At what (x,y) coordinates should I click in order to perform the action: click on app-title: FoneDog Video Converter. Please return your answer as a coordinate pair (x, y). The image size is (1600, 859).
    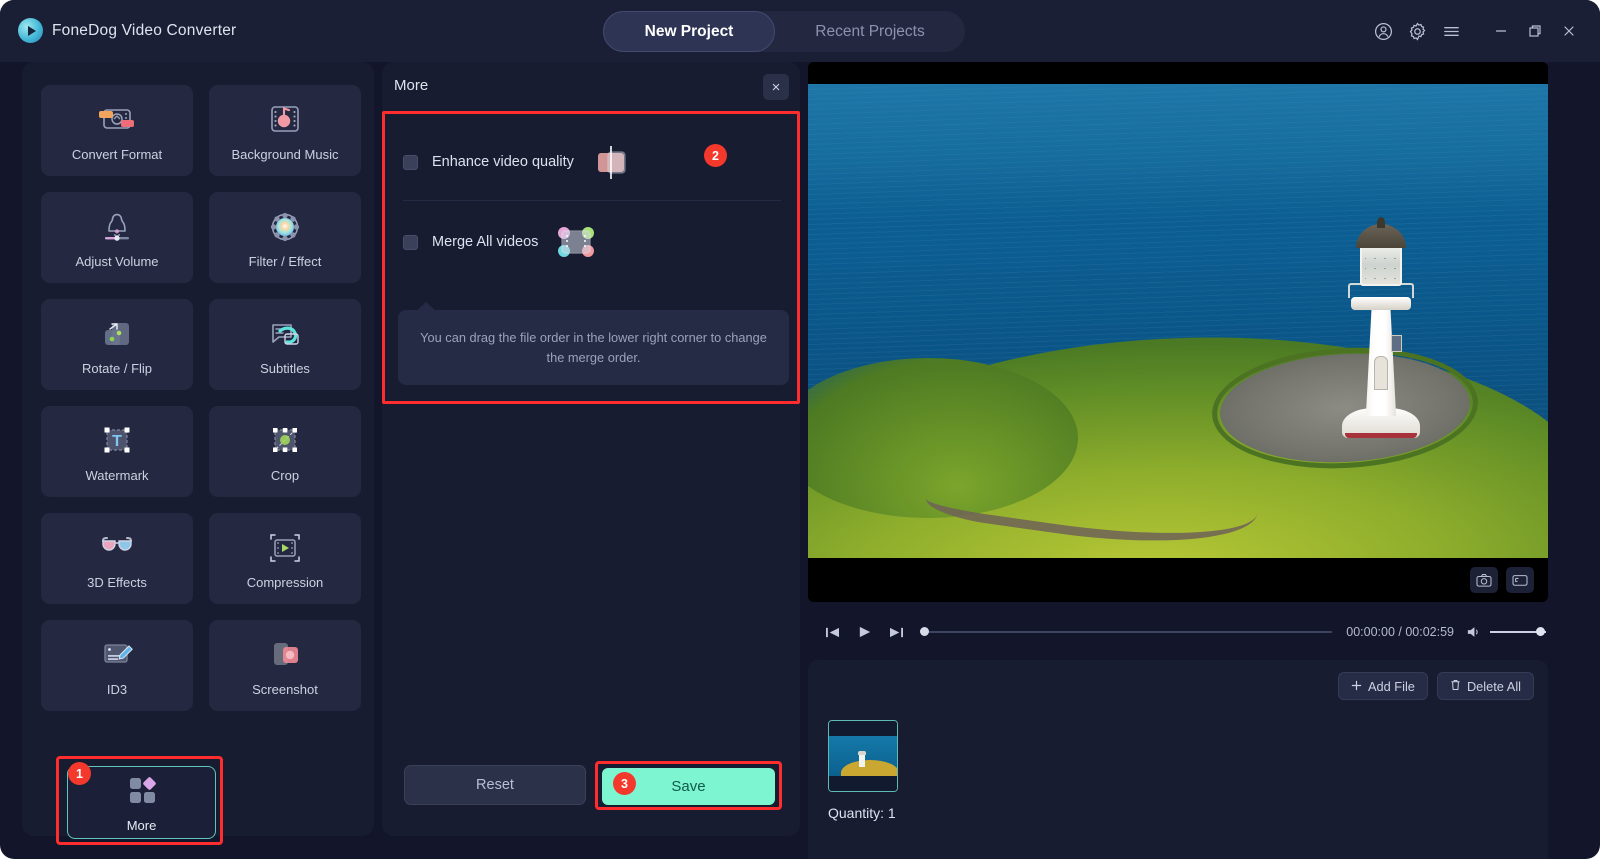
    Looking at the image, I should click on (144, 30).